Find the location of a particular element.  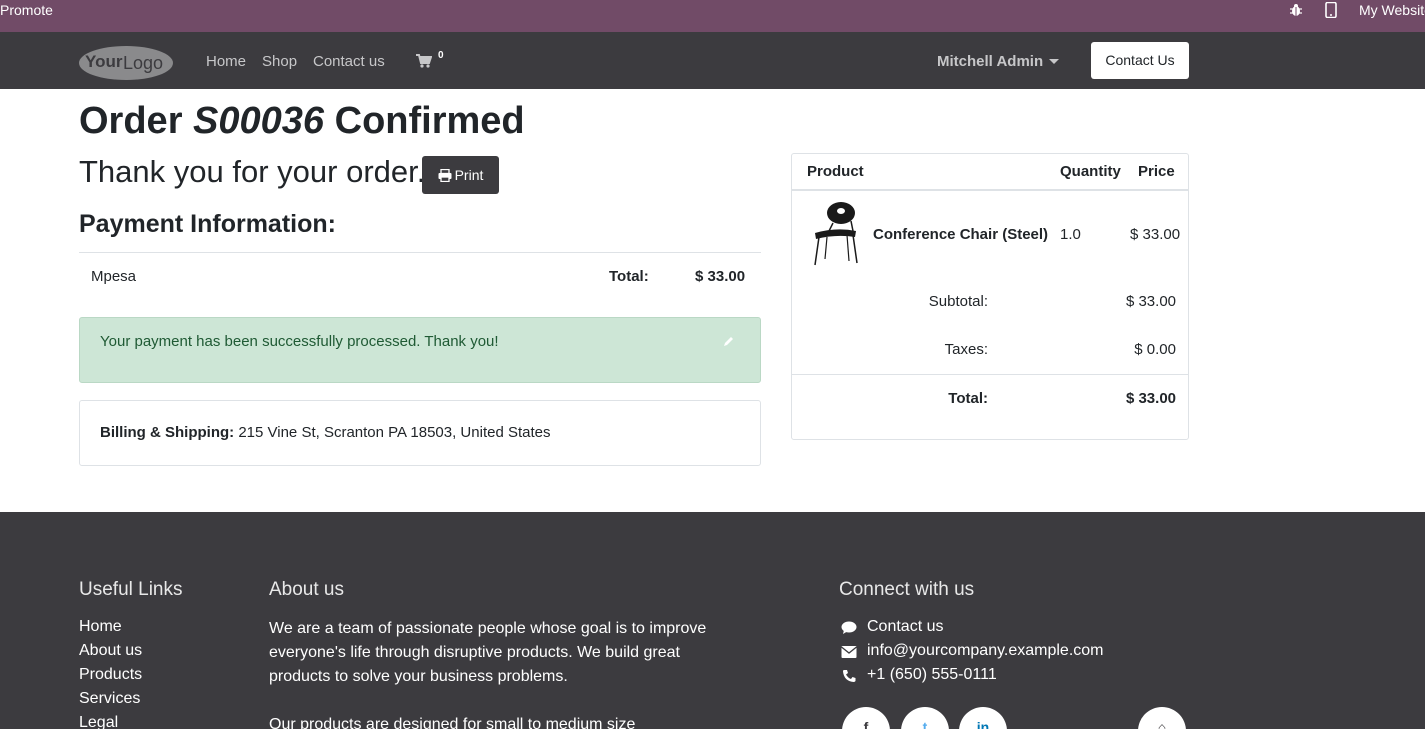

payment-heading: Payment Information: is located at coordinates (207, 224).